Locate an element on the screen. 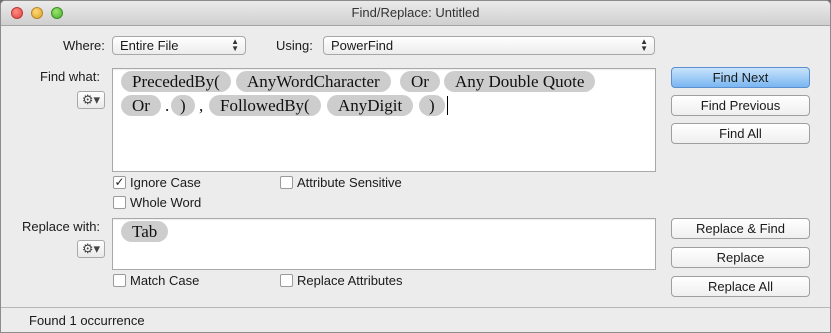 This screenshot has width=831, height=333. match-case-checkbox is located at coordinates (119, 280).